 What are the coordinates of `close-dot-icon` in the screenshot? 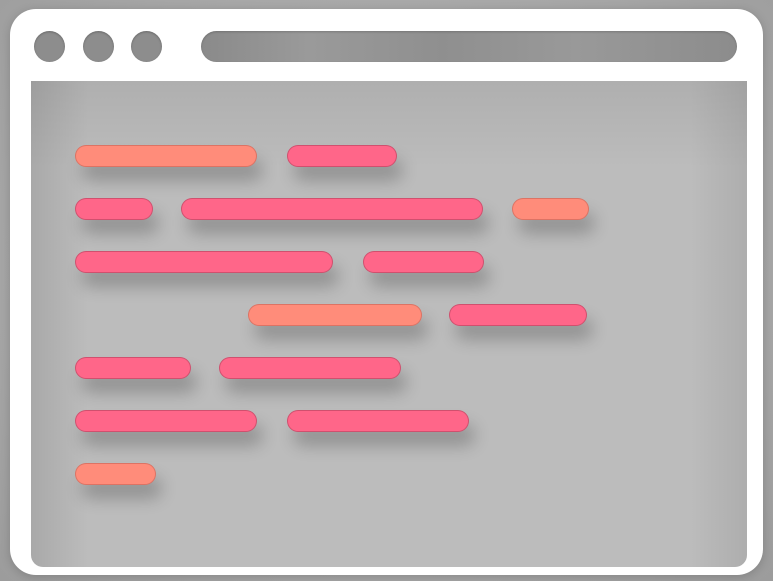 It's located at (49, 46).